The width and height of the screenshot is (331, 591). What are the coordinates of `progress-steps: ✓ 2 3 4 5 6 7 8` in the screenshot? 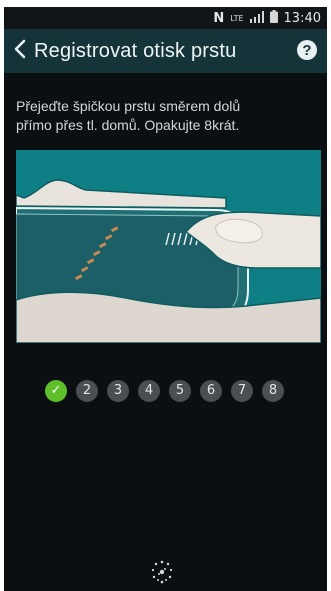 It's located at (164, 391).